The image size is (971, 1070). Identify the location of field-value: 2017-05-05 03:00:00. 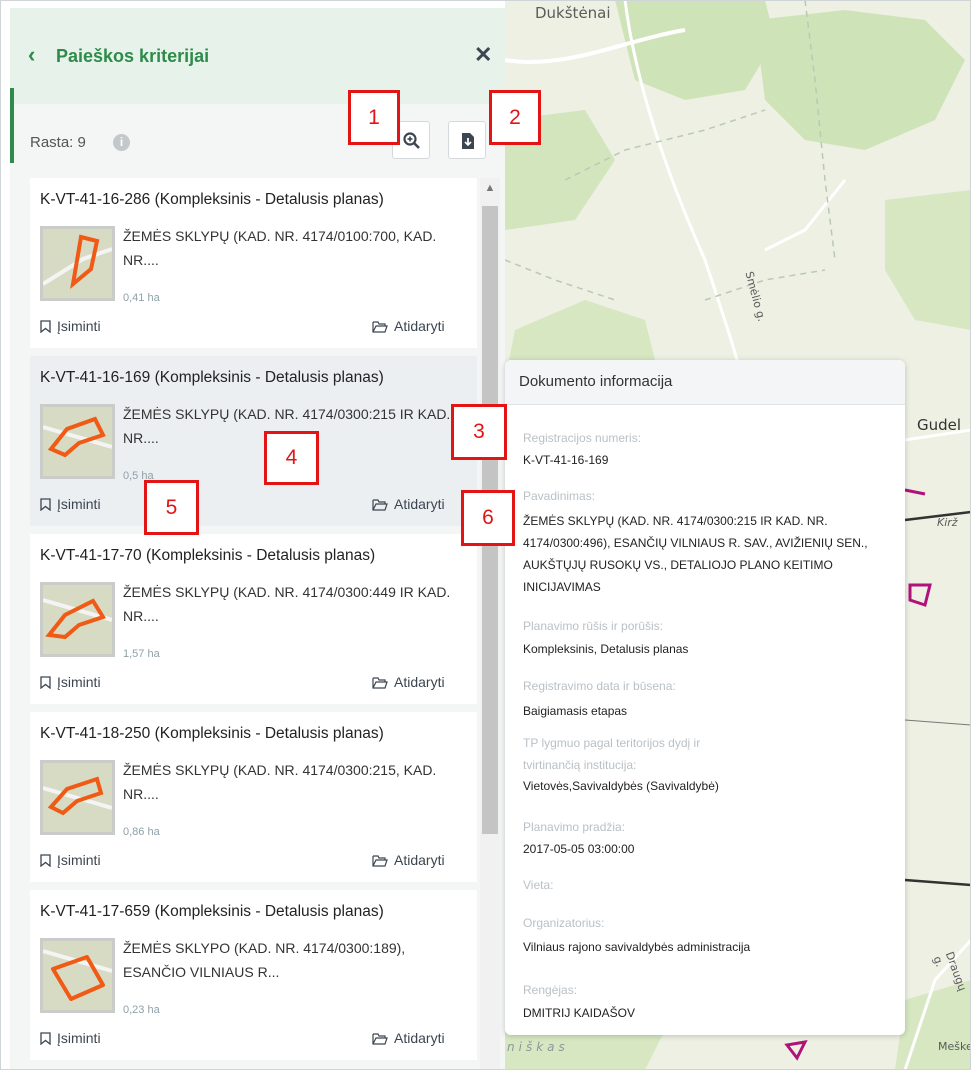
(579, 849).